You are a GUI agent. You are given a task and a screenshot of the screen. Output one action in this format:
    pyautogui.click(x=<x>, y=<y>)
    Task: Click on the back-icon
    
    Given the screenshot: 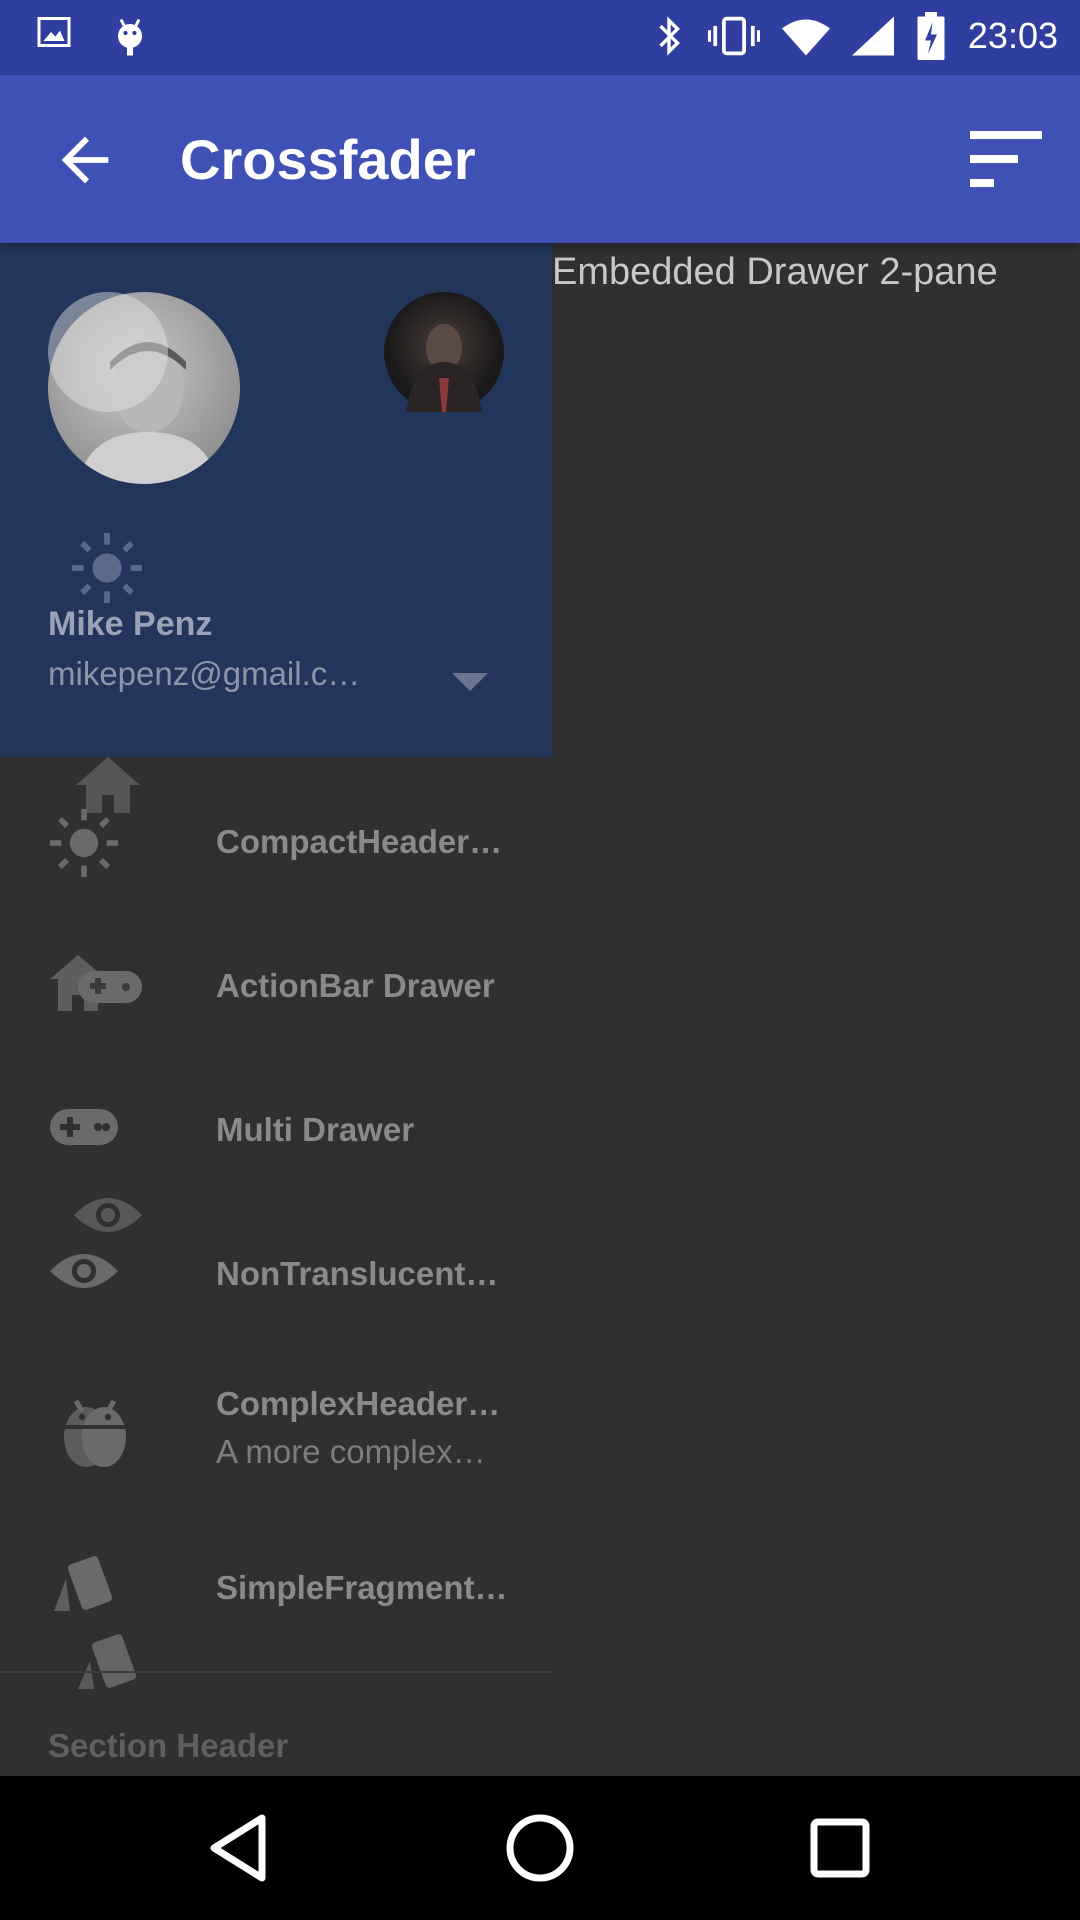 What is the action you would take?
    pyautogui.click(x=240, y=1848)
    